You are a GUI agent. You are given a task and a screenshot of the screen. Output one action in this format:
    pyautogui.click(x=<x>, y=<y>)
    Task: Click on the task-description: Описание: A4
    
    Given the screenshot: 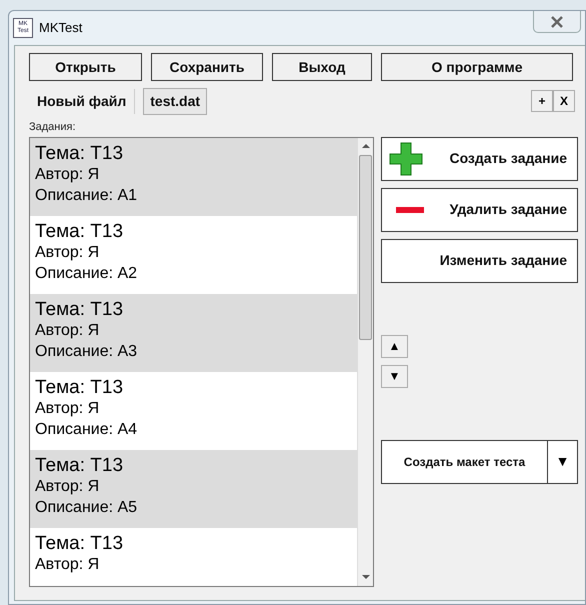 What is the action you would take?
    pyautogui.click(x=86, y=430)
    